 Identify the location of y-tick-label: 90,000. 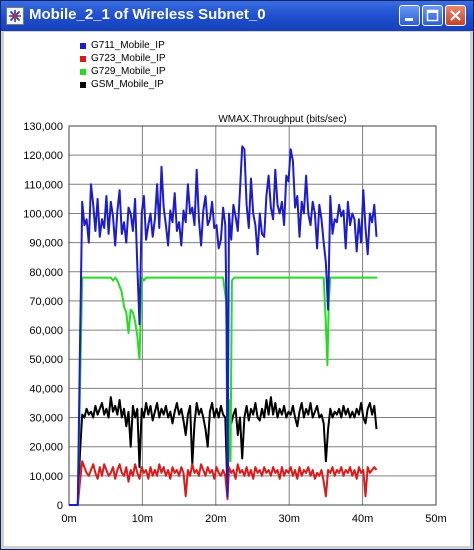
(46, 244).